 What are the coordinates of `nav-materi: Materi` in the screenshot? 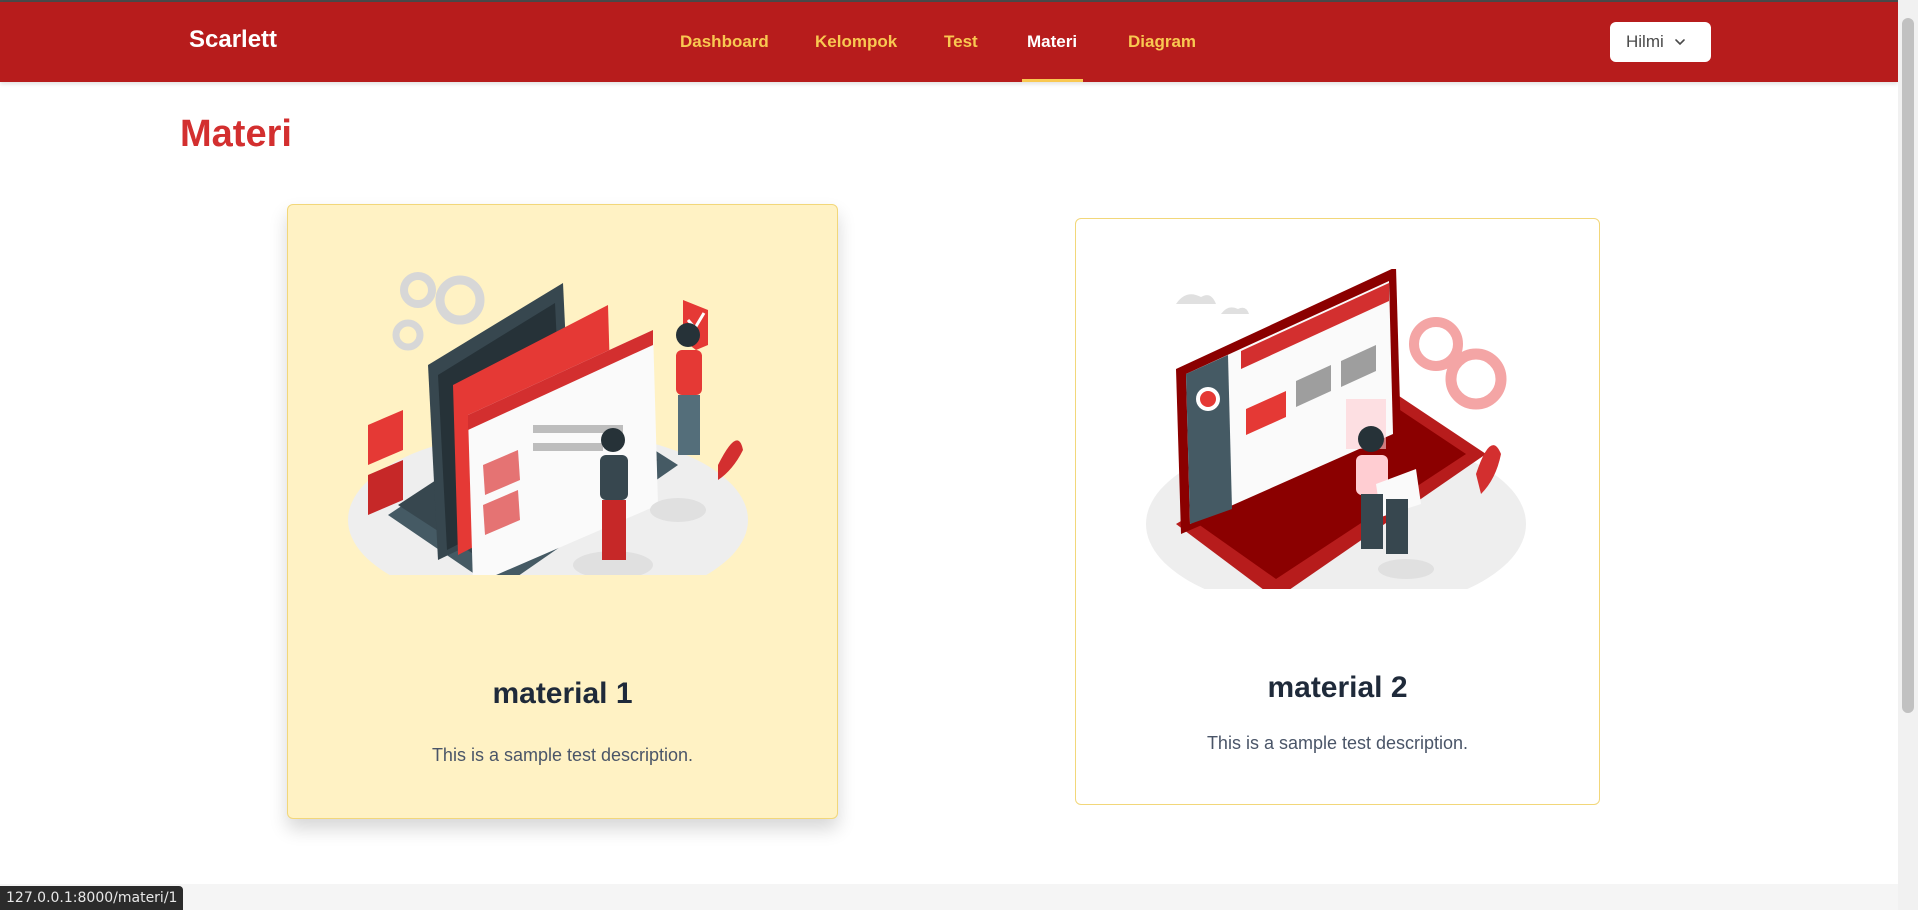 It's located at (1052, 42).